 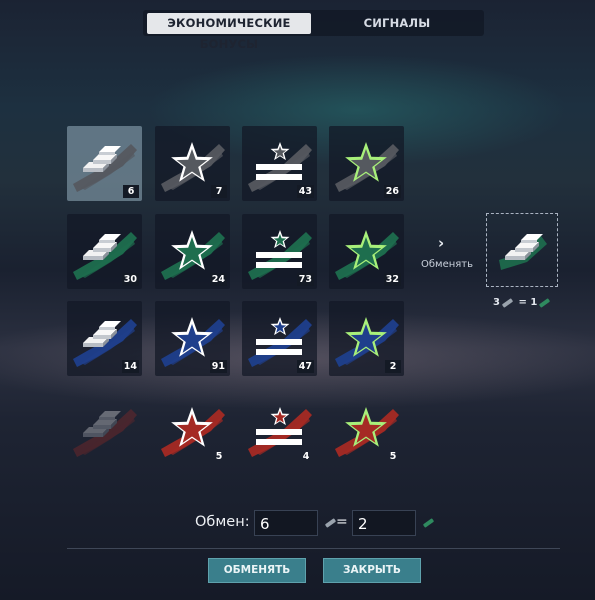 I want to click on bonus-cell-red-2: 5, so click(x=192, y=428).